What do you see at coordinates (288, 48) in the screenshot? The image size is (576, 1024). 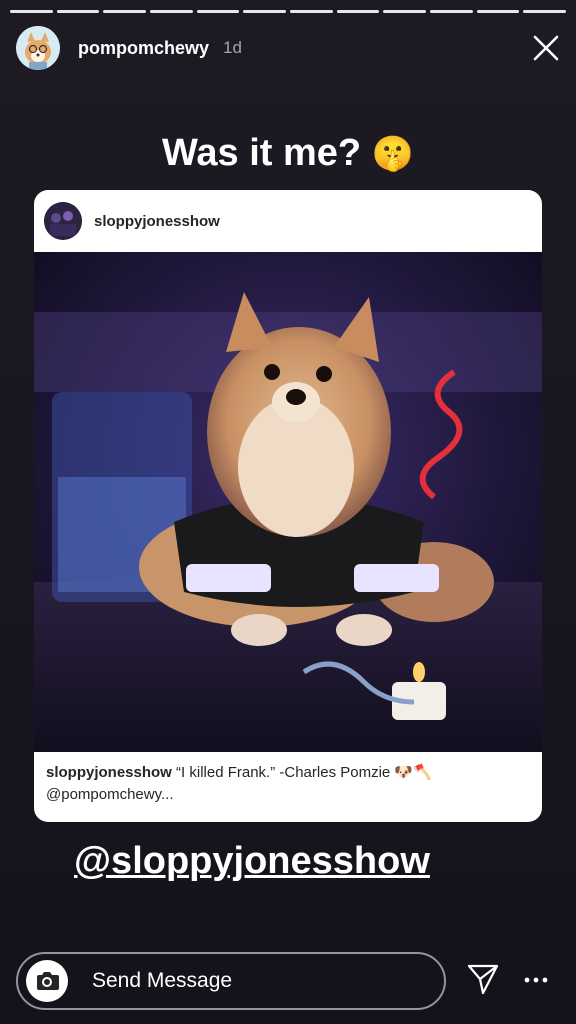 I see `story-header: pompomchewy 1d` at bounding box center [288, 48].